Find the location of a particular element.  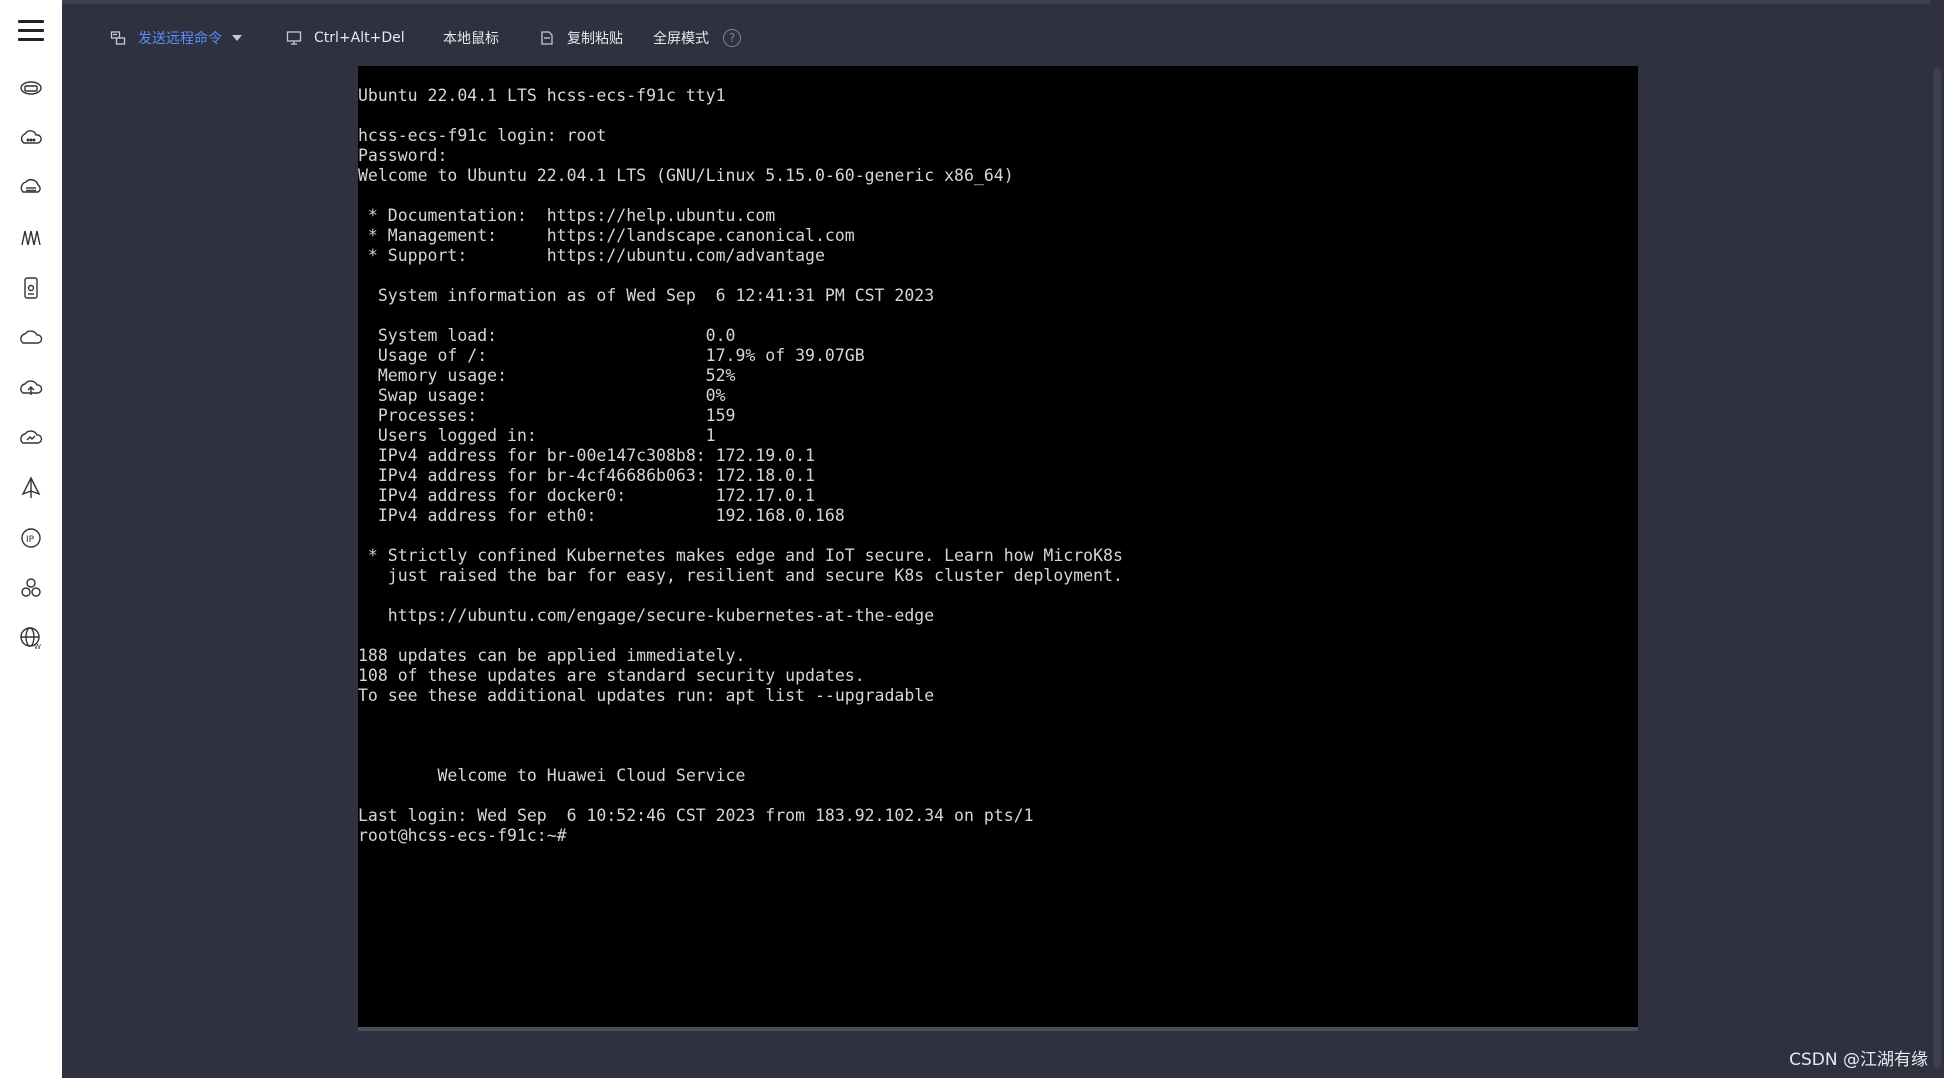

terminal-scrollbar is located at coordinates (998, 1029).